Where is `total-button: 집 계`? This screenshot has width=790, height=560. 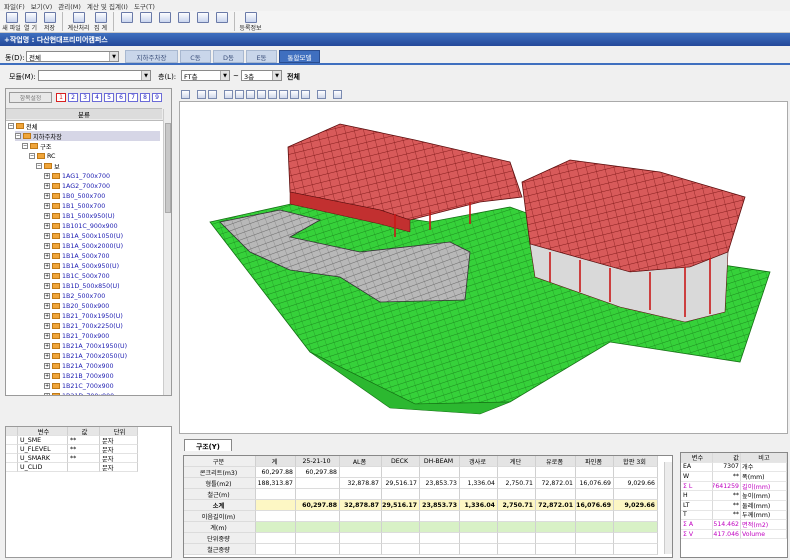
total-button: 집 계 is located at coordinates (100, 21).